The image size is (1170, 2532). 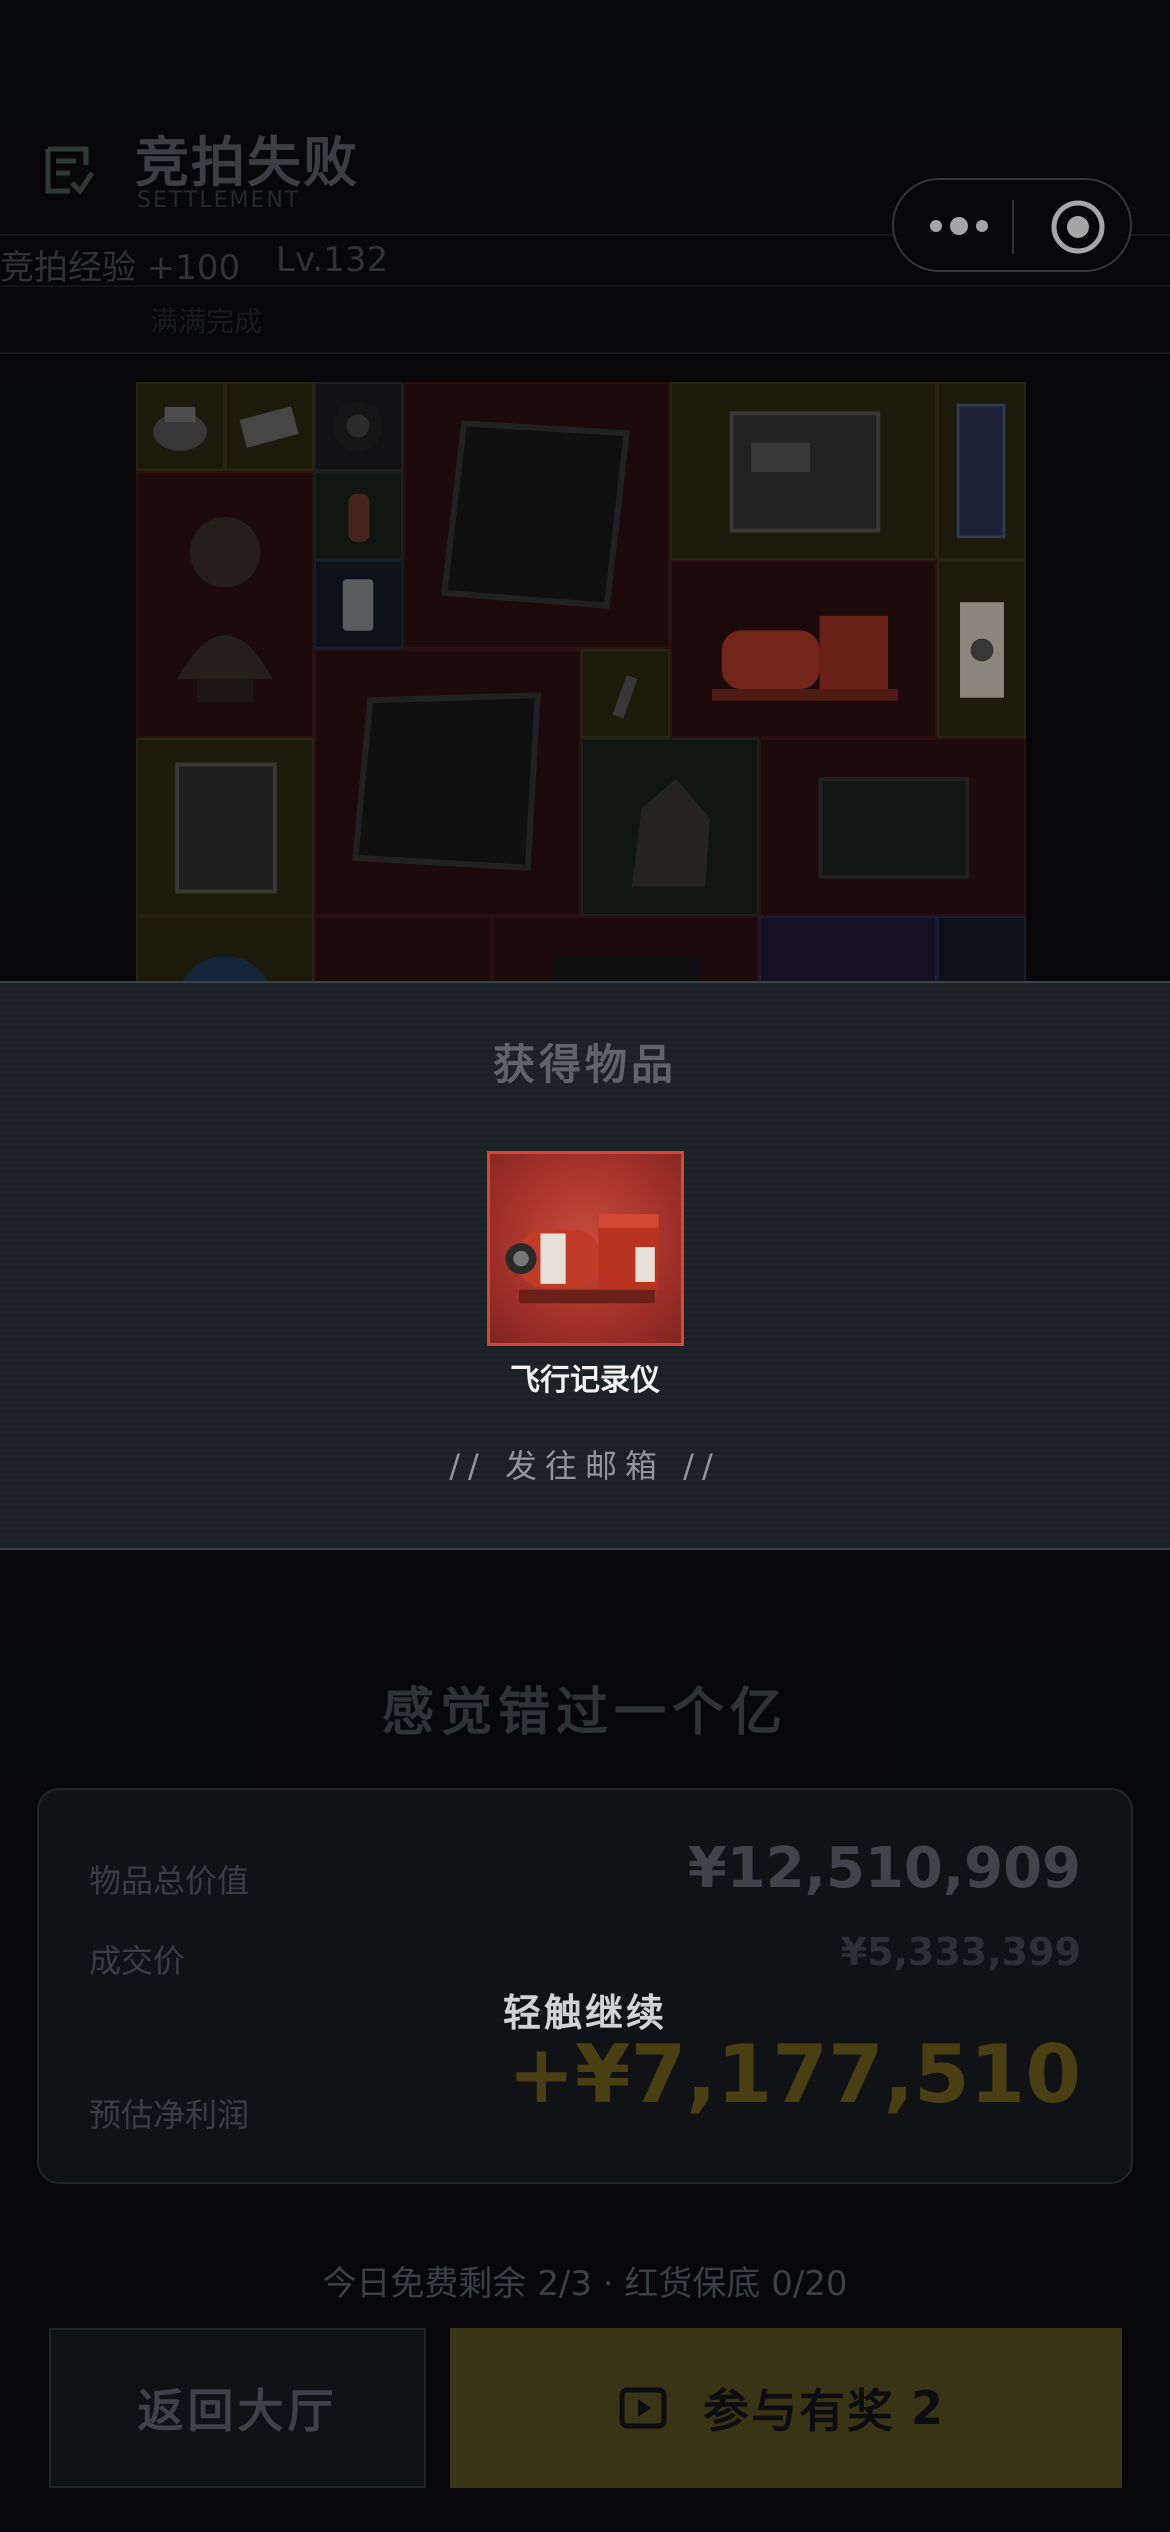 What do you see at coordinates (798, 2411) in the screenshot?
I see `join-reward-label: 参与有奖` at bounding box center [798, 2411].